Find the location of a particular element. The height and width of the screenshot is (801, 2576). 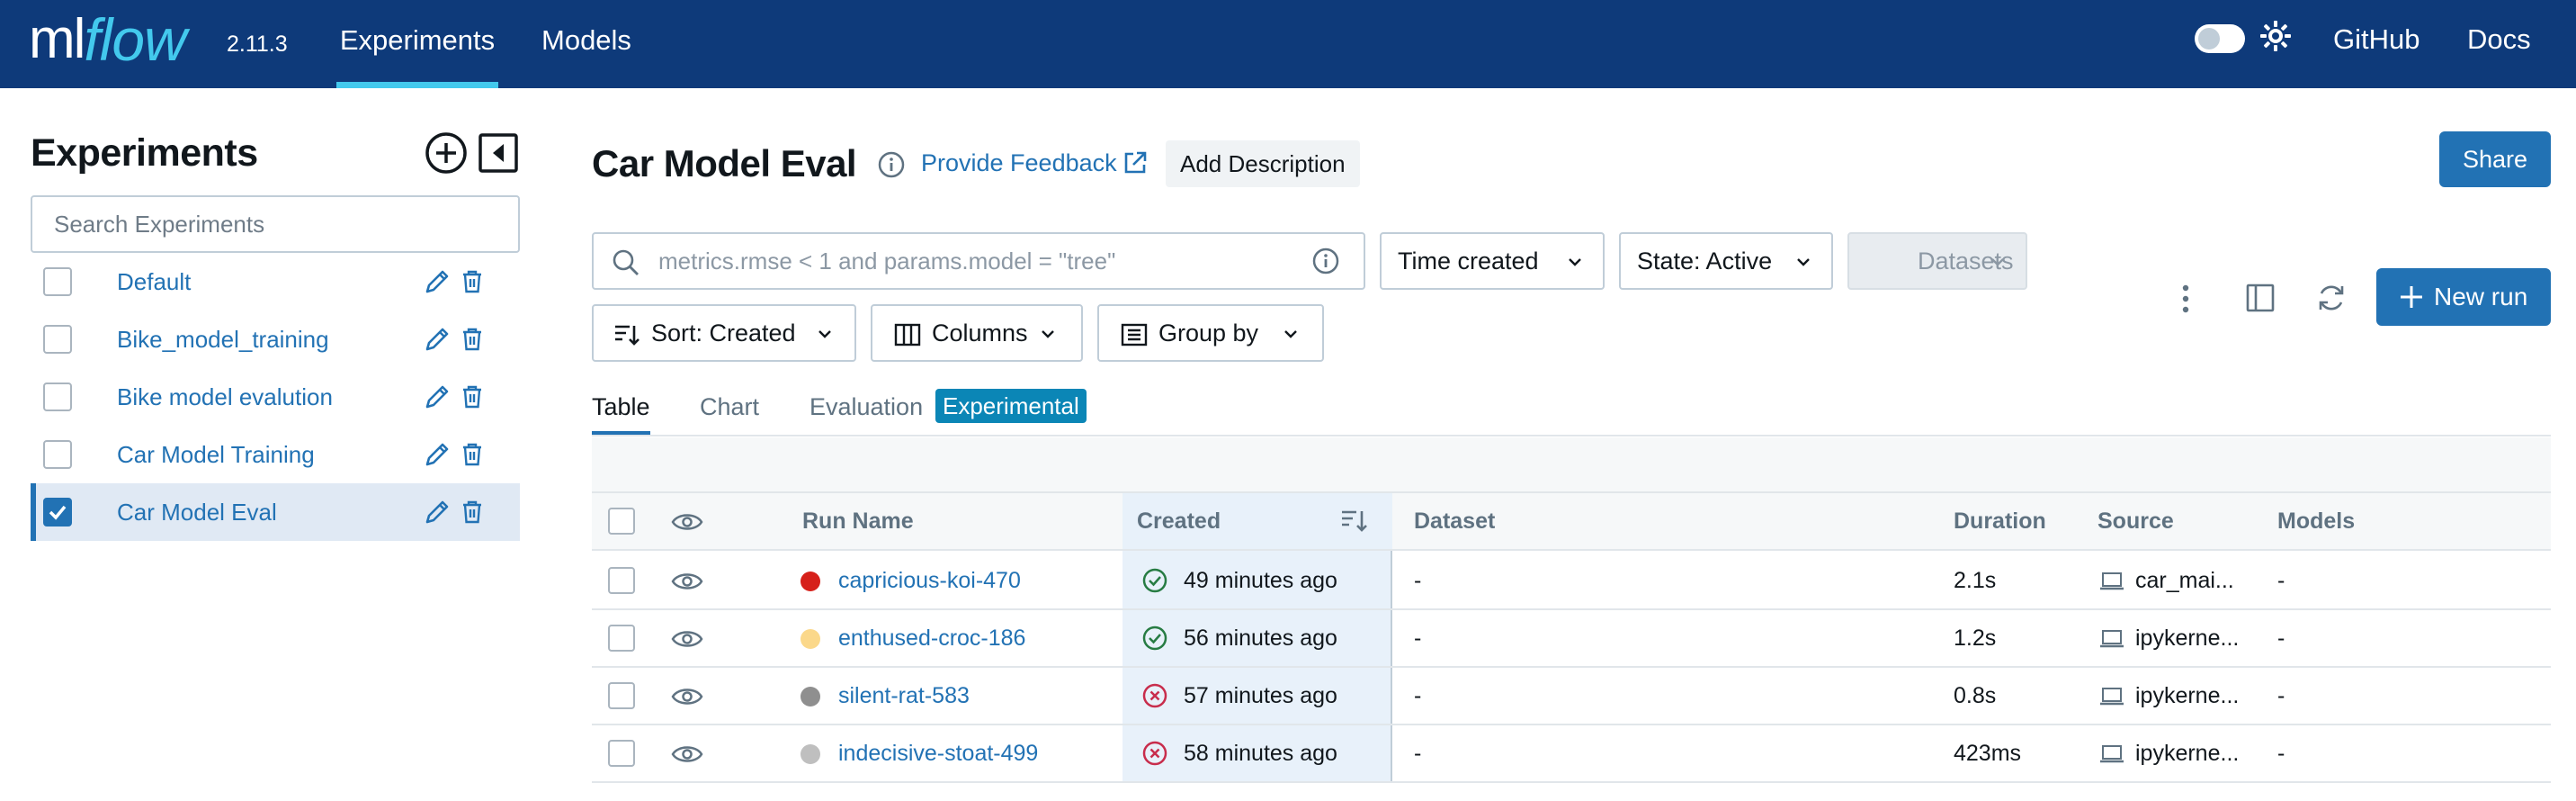

experiment-name: Default is located at coordinates (154, 281).